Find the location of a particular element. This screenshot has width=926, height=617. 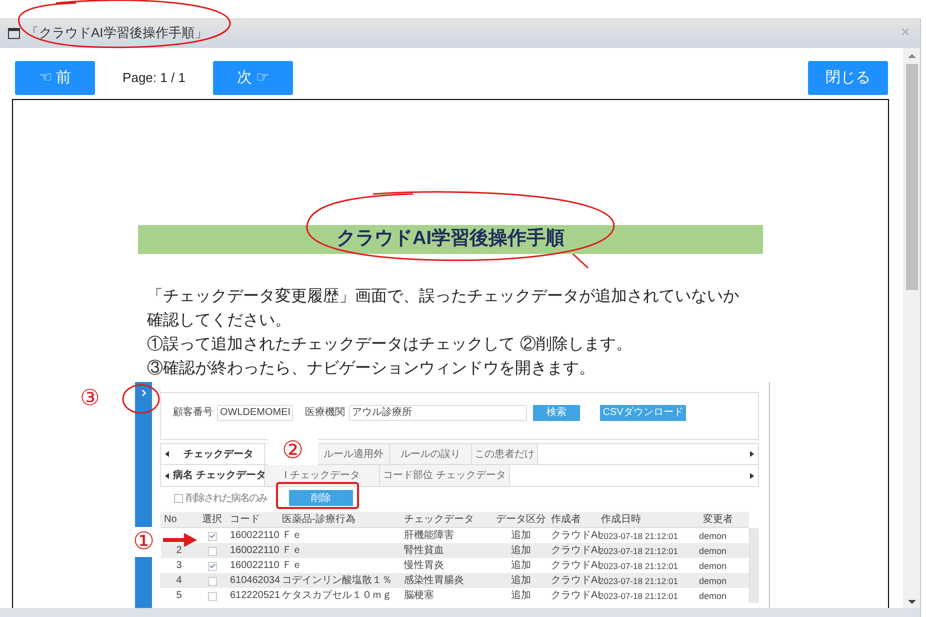

field-label: 顧客番号 is located at coordinates (193, 413).